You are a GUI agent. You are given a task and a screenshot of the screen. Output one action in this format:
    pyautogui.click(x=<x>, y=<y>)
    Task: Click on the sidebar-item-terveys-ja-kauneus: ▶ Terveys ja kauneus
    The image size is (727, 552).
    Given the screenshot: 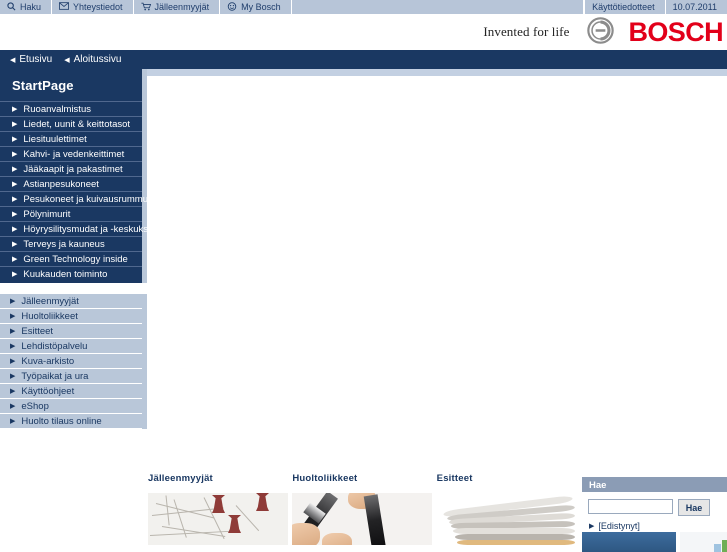 What is the action you would take?
    pyautogui.click(x=71, y=243)
    